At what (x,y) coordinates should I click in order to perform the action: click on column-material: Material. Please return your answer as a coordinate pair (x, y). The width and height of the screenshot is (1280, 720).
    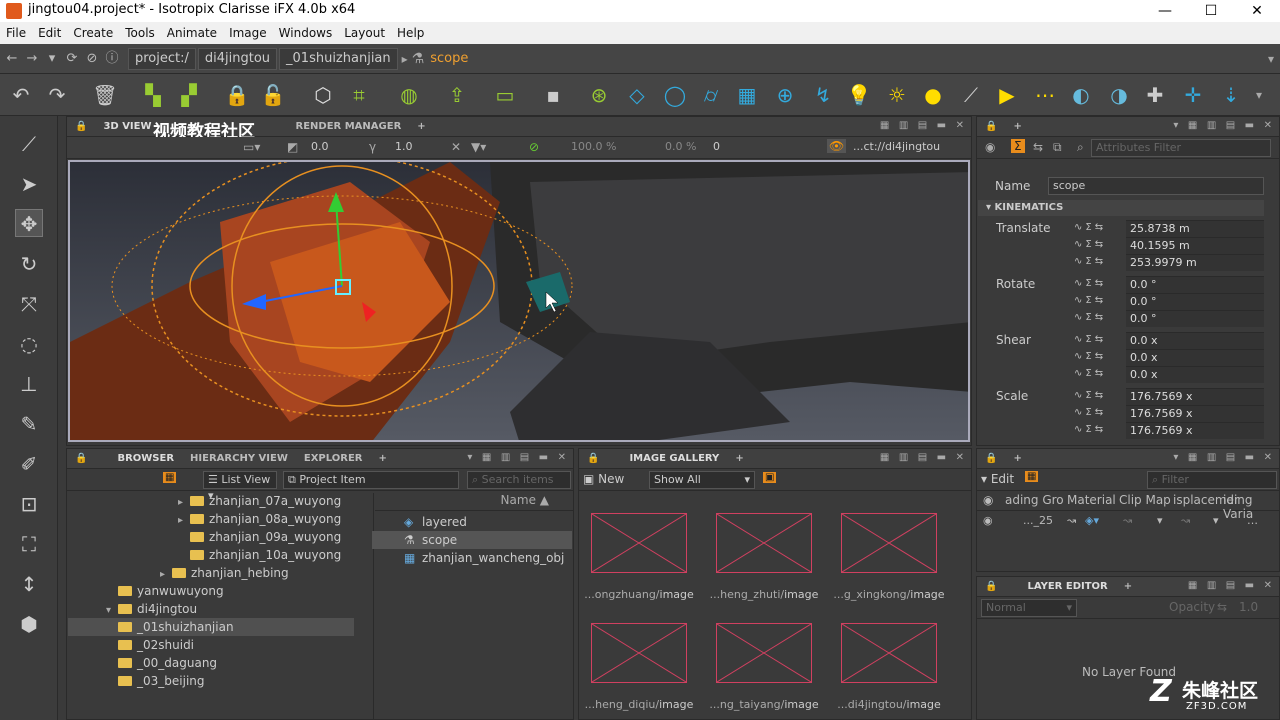
    Looking at the image, I should click on (1091, 500).